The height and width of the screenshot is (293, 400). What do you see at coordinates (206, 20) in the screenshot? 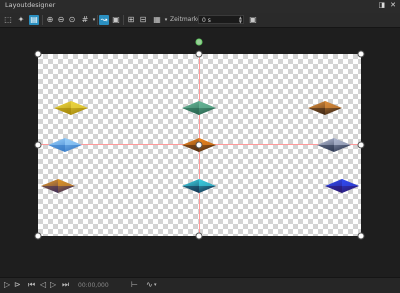
I see `time-input-value: 0 s` at bounding box center [206, 20].